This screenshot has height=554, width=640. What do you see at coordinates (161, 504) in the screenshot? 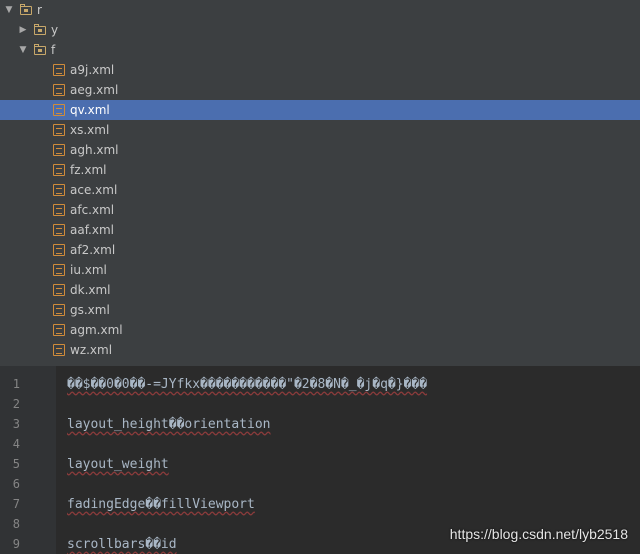
I see `code-text: fadingEdge��fillViewport` at bounding box center [161, 504].